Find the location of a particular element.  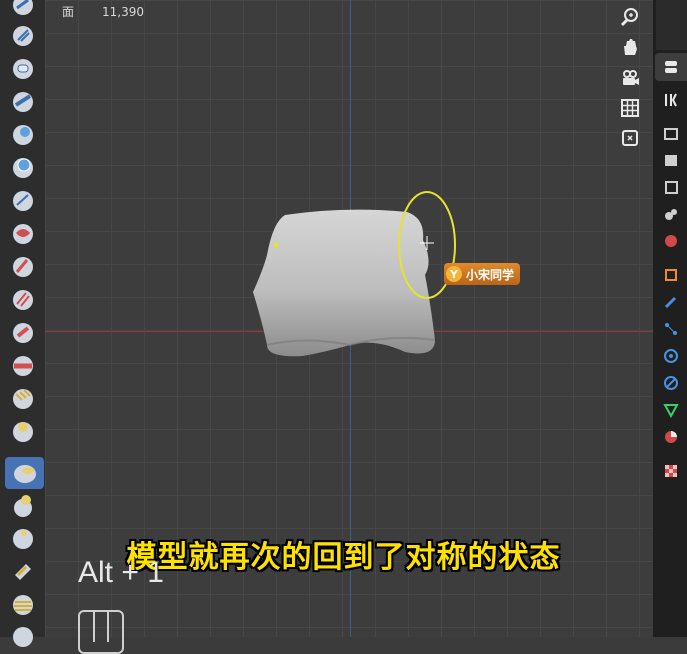

slide-relax-brush-icon is located at coordinates (23, 637).